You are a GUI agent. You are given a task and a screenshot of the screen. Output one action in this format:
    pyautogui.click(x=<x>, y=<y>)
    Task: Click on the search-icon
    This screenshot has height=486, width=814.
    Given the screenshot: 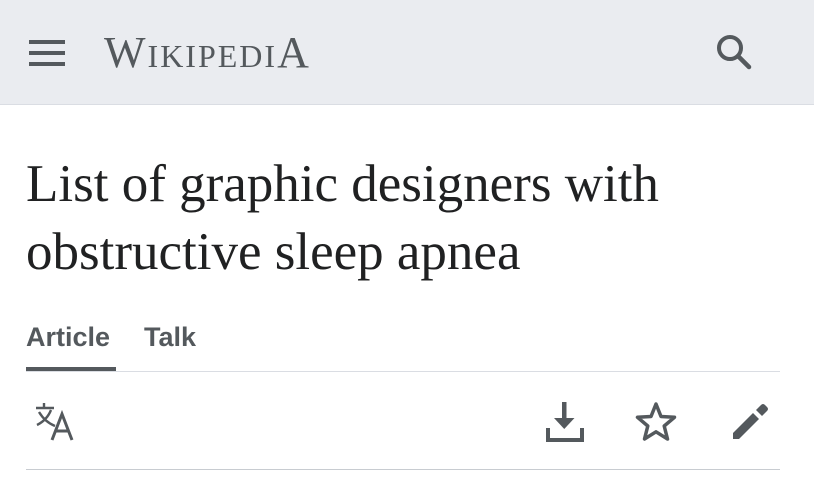 What is the action you would take?
    pyautogui.click(x=734, y=52)
    